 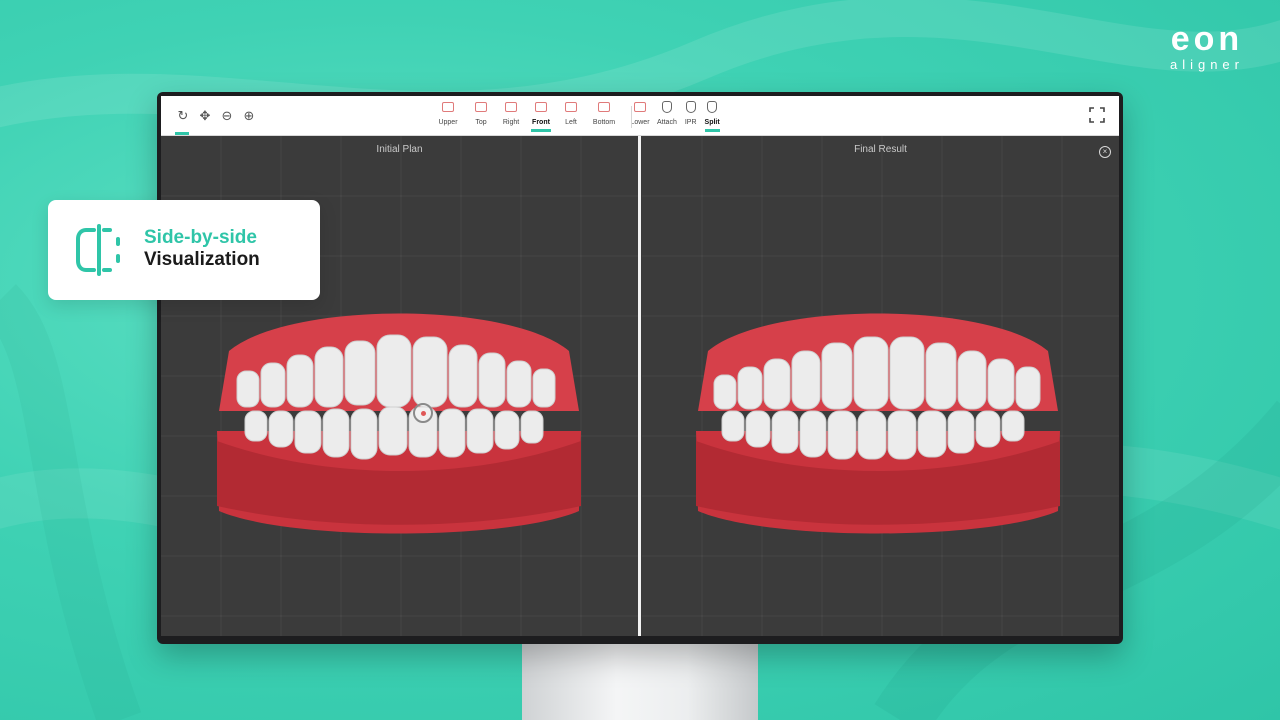 What do you see at coordinates (604, 107) in the screenshot?
I see `bottom-view-icon` at bounding box center [604, 107].